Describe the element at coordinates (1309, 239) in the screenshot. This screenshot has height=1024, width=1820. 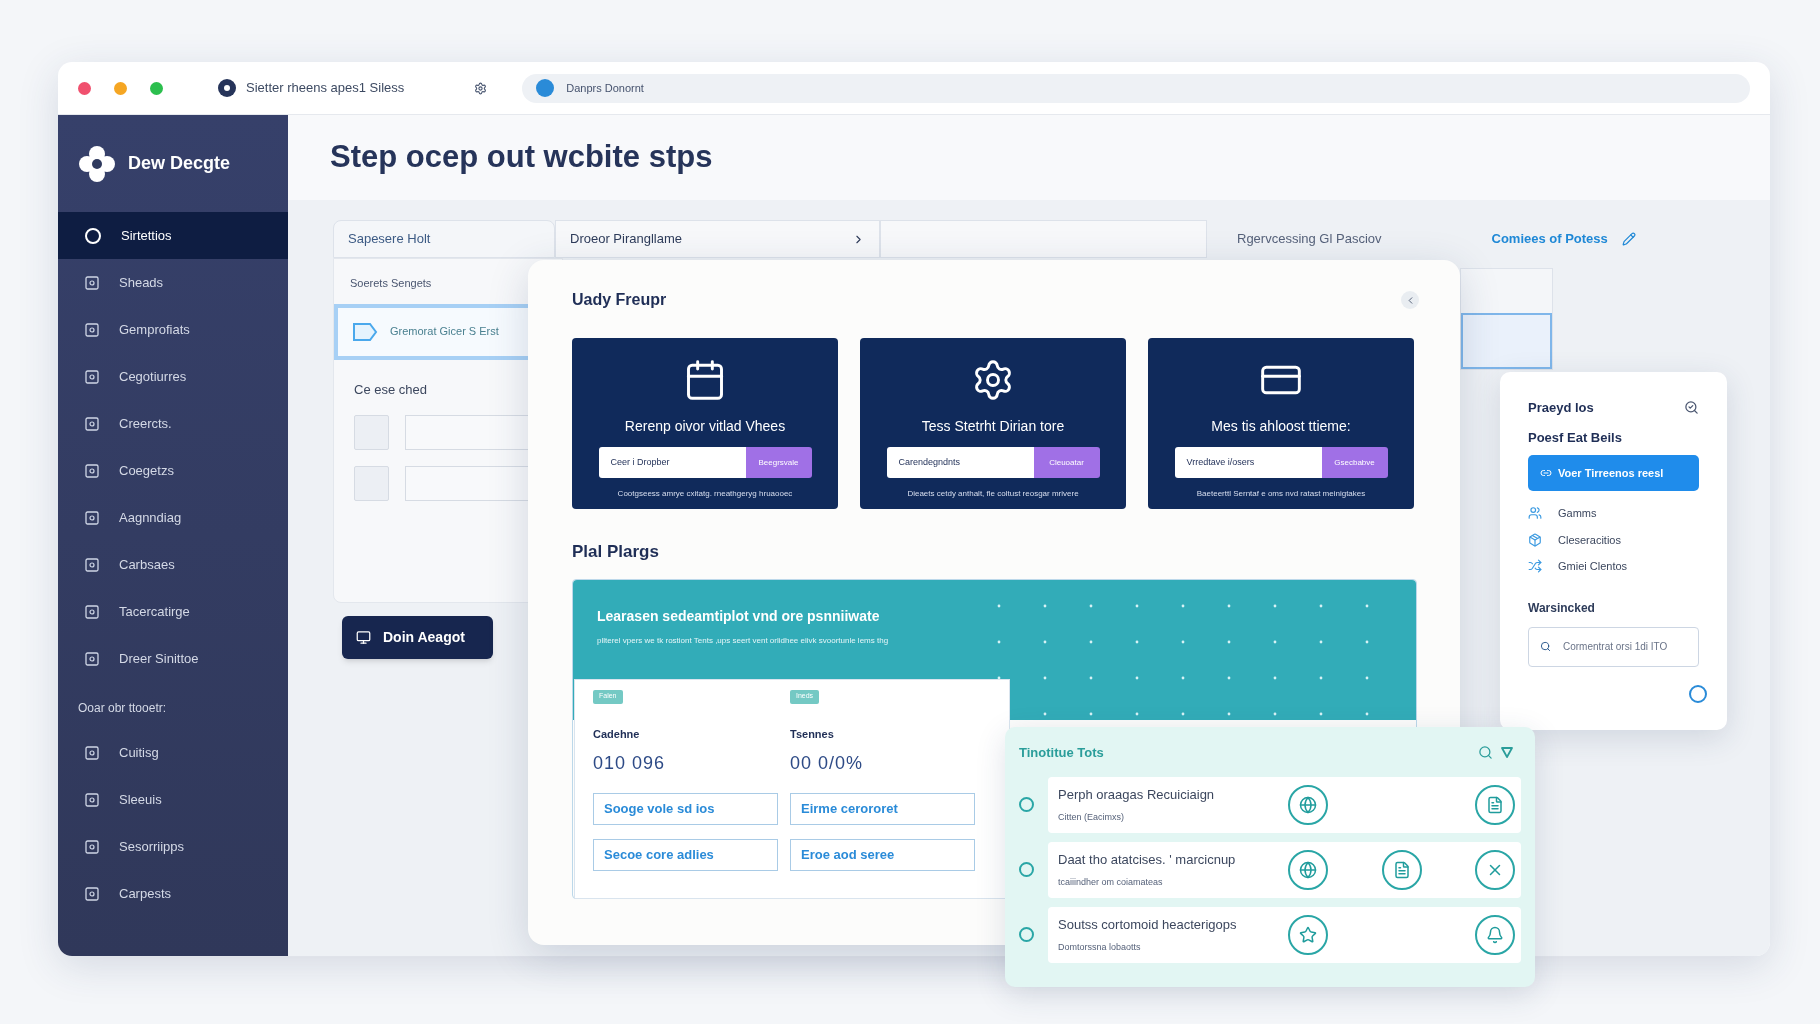
I see `tab-label: Rgervcessing Gl Pasciov` at that location.